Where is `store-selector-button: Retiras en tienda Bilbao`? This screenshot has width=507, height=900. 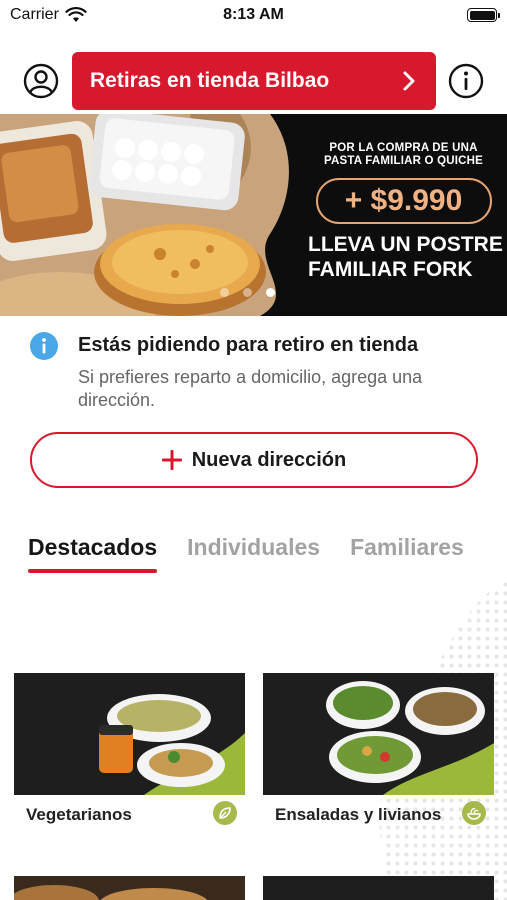
store-selector-button: Retiras en tienda Bilbao is located at coordinates (254, 81).